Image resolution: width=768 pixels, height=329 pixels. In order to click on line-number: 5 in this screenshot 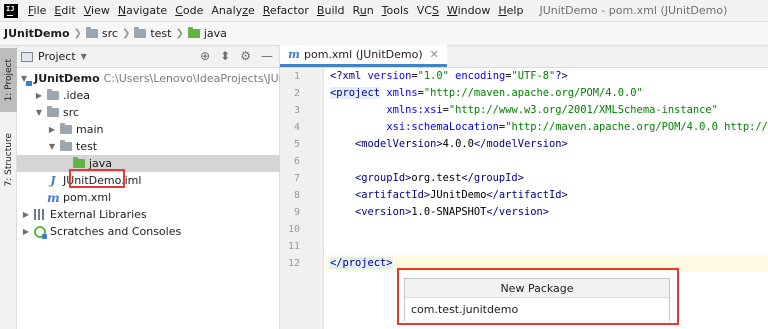, I will do `click(296, 144)`.